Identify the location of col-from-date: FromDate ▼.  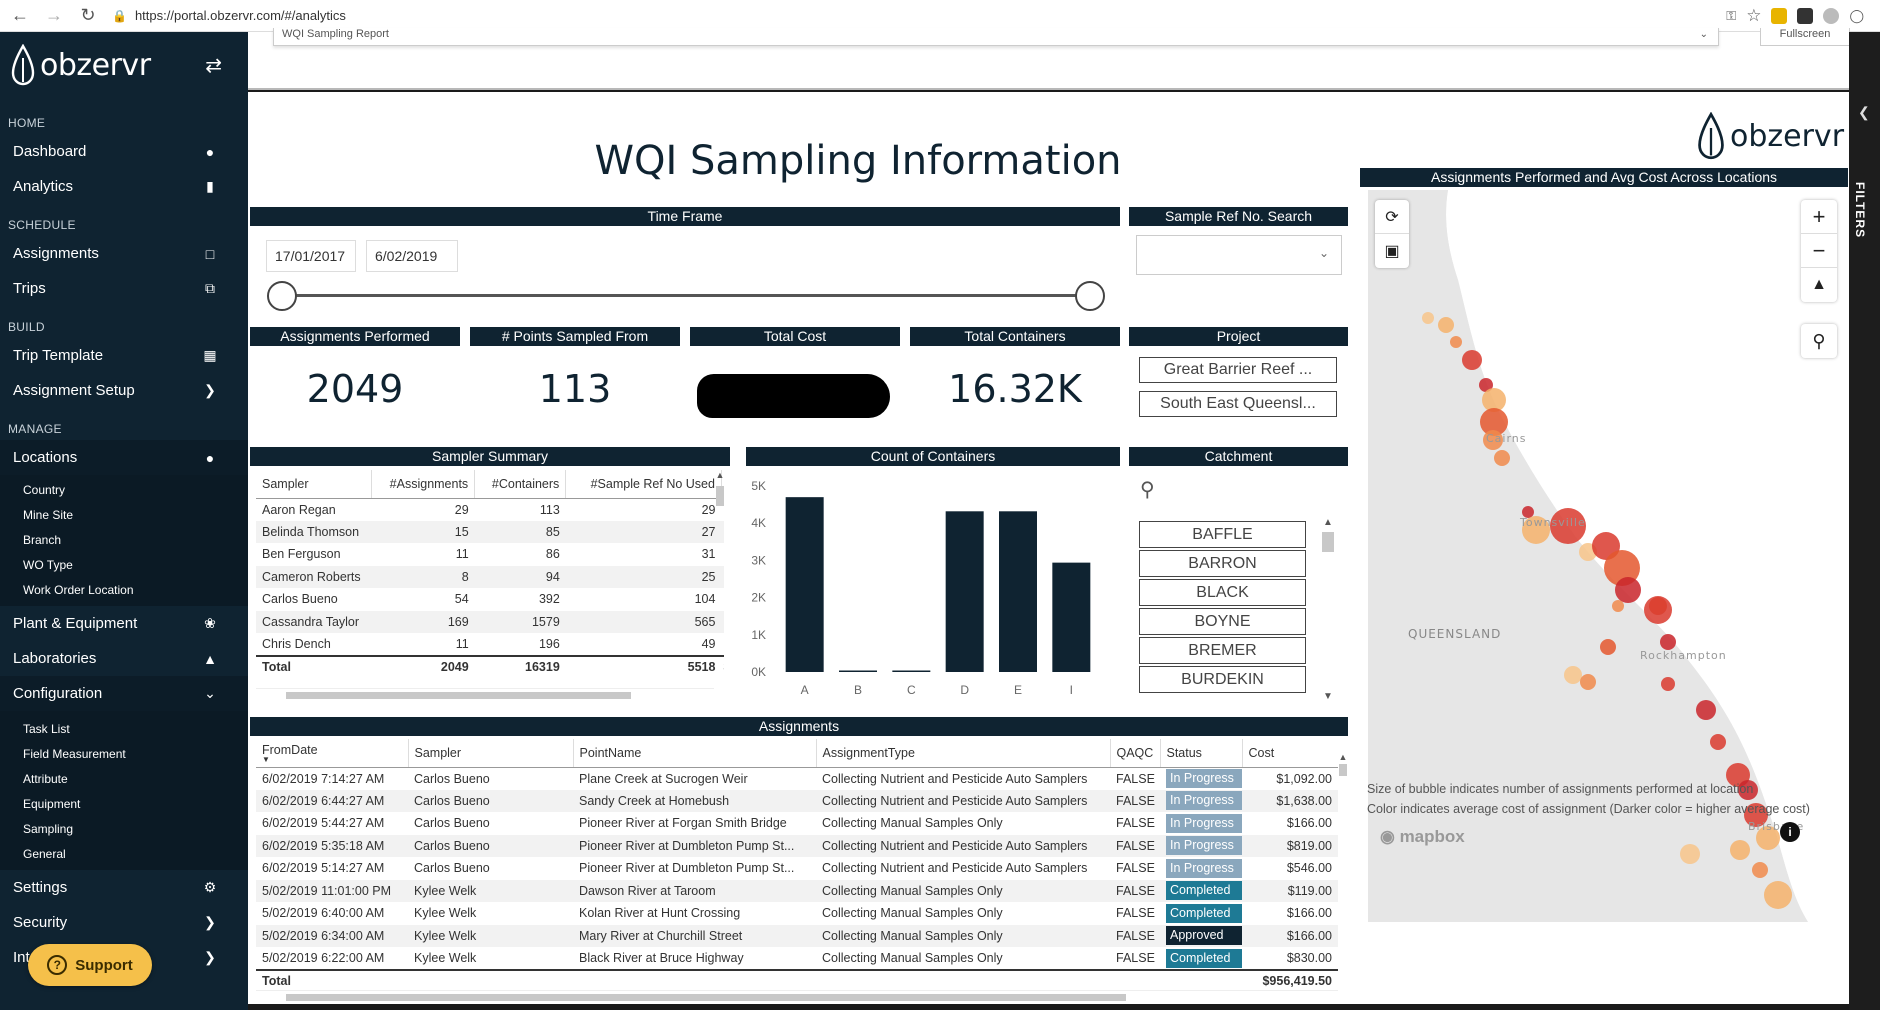
(332, 753).